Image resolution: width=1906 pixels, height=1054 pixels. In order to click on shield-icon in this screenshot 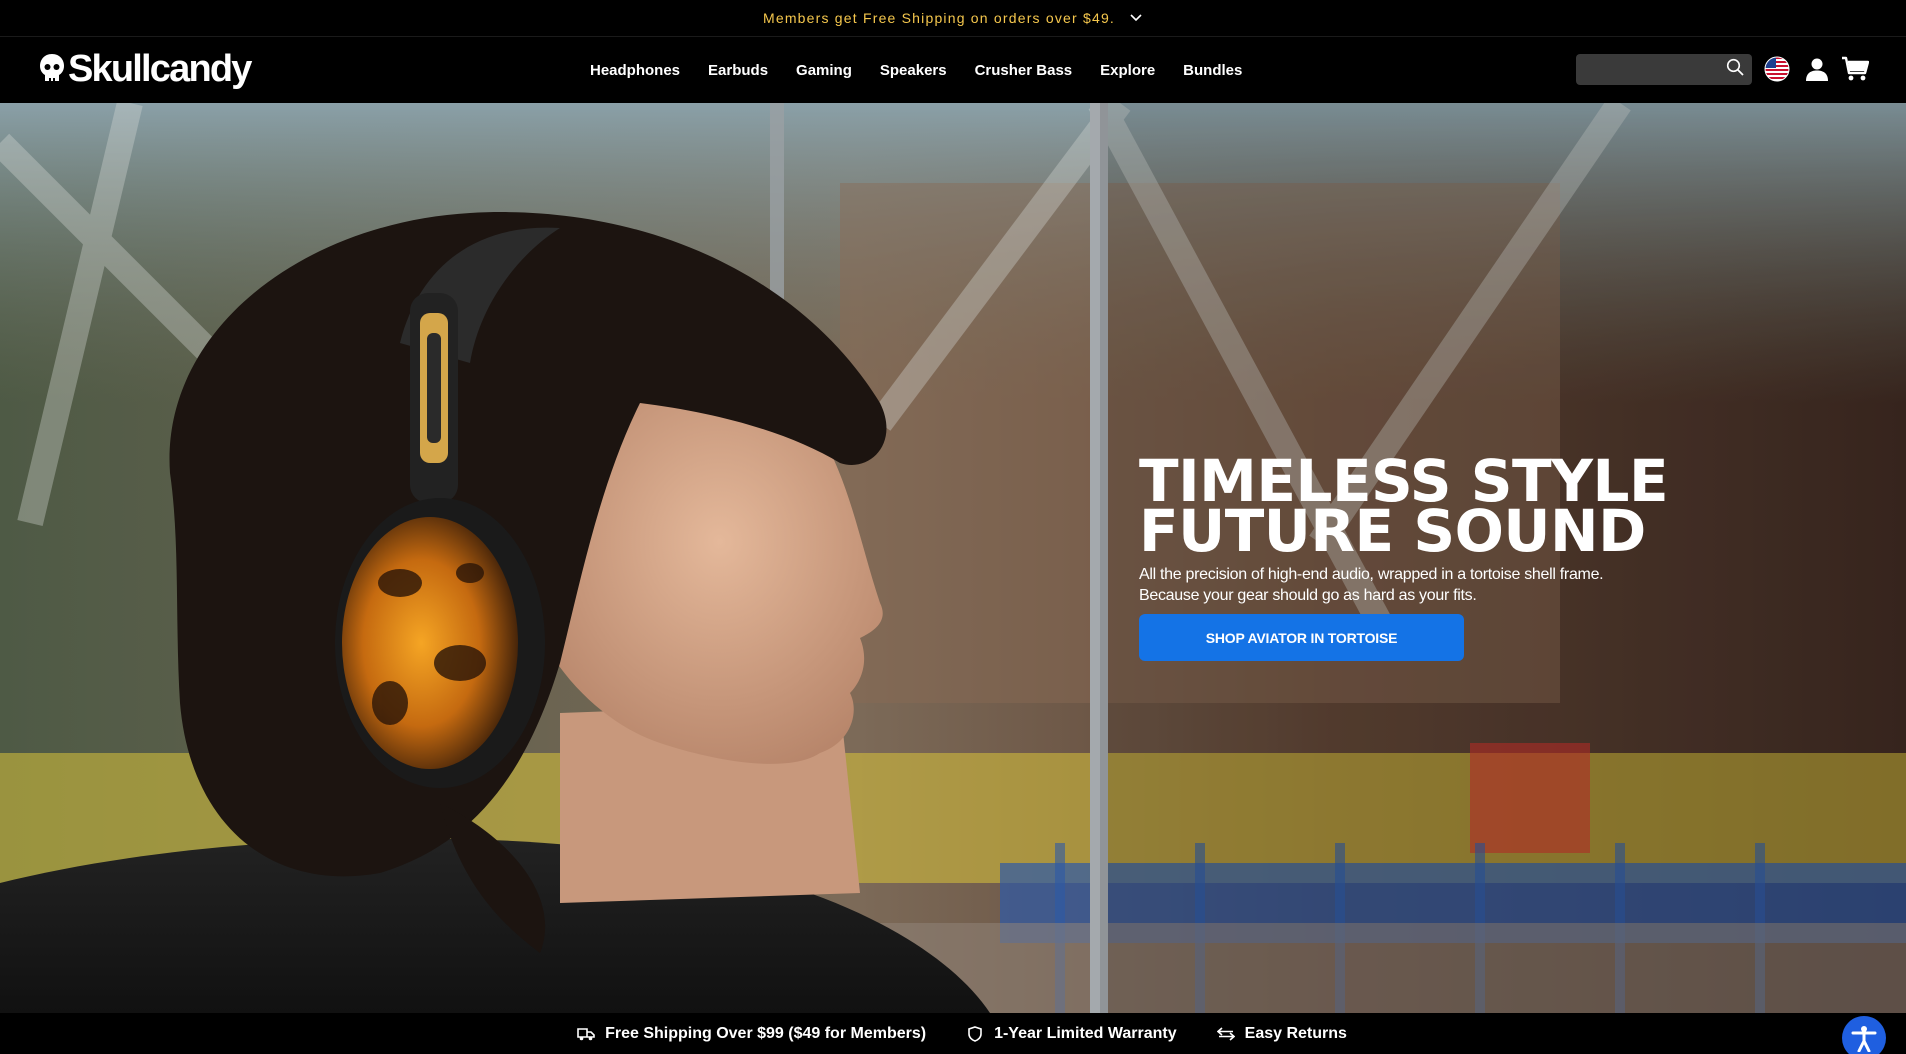, I will do `click(975, 1034)`.